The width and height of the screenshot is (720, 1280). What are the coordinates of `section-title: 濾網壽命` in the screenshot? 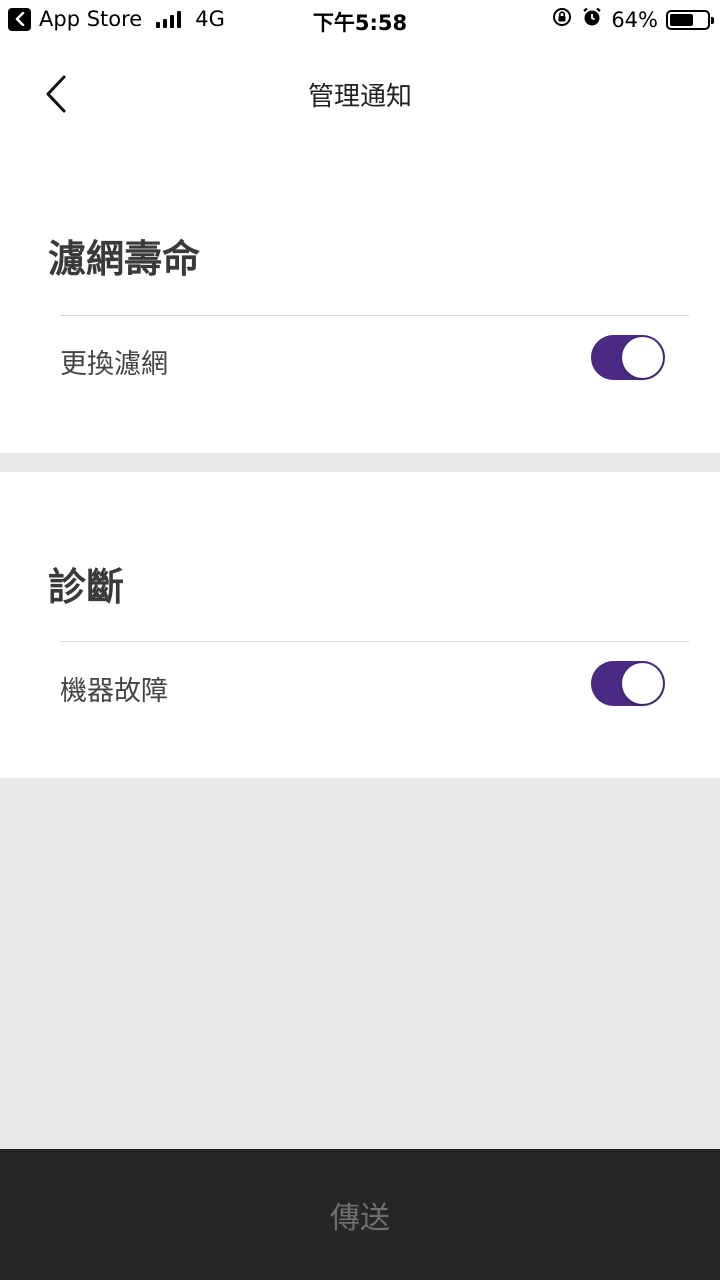 It's located at (124, 259).